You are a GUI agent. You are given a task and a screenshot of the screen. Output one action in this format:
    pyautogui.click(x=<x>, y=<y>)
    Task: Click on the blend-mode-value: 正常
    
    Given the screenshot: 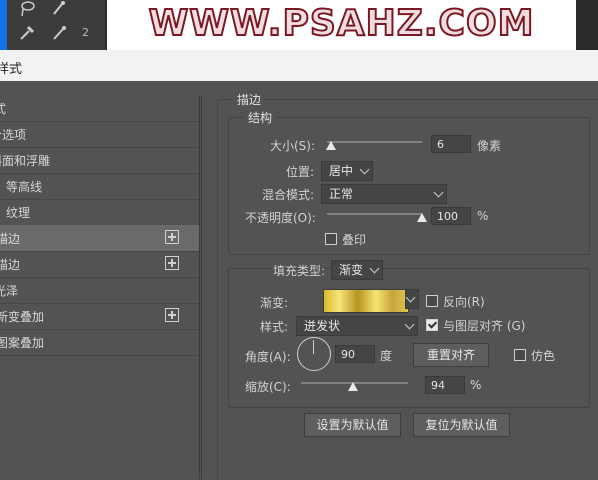 What is the action you would take?
    pyautogui.click(x=341, y=194)
    